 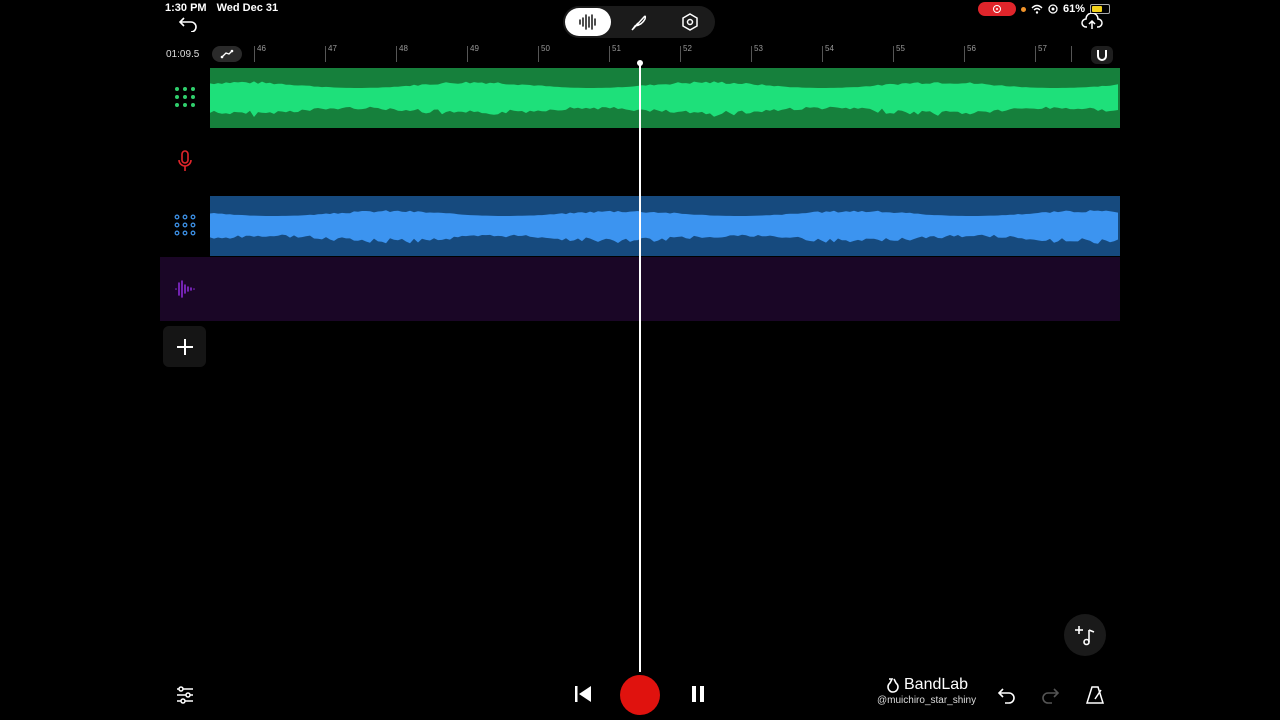 I want to click on track-1-waveform, so click(x=664, y=99).